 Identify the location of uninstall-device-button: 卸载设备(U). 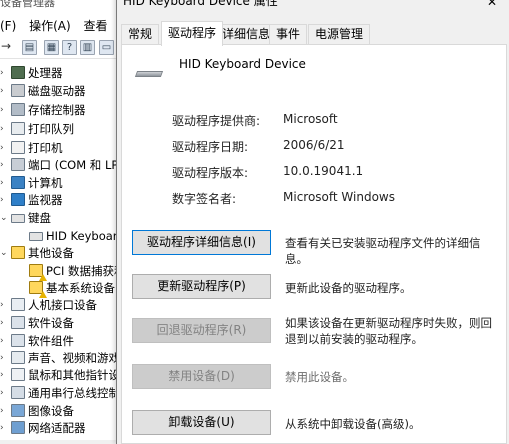
(201, 422).